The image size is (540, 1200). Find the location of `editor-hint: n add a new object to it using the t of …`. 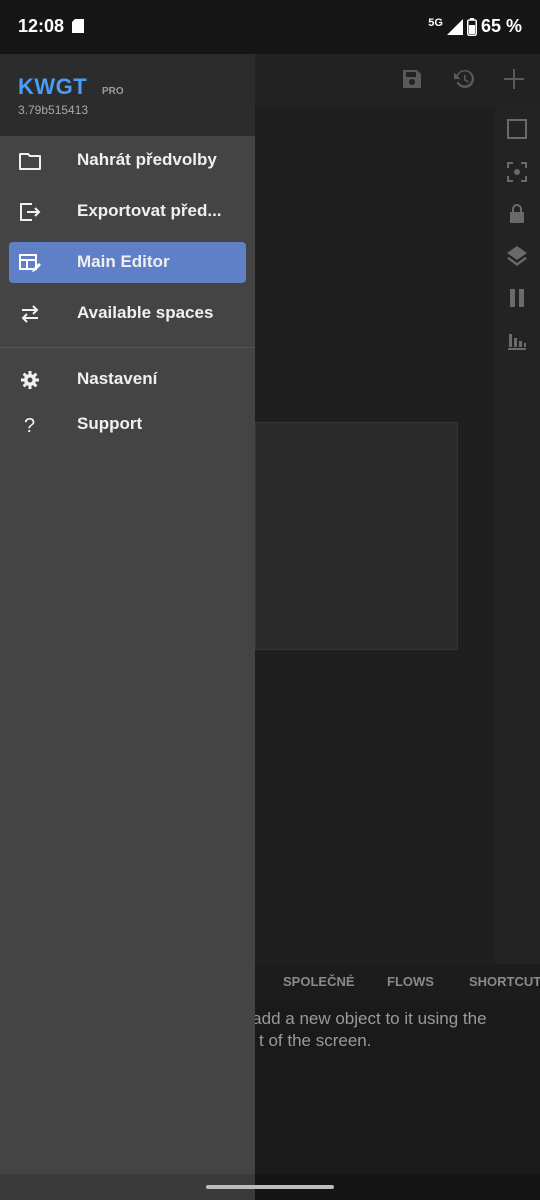

editor-hint: n add a new object to it using the t of … is located at coordinates (388, 1030).